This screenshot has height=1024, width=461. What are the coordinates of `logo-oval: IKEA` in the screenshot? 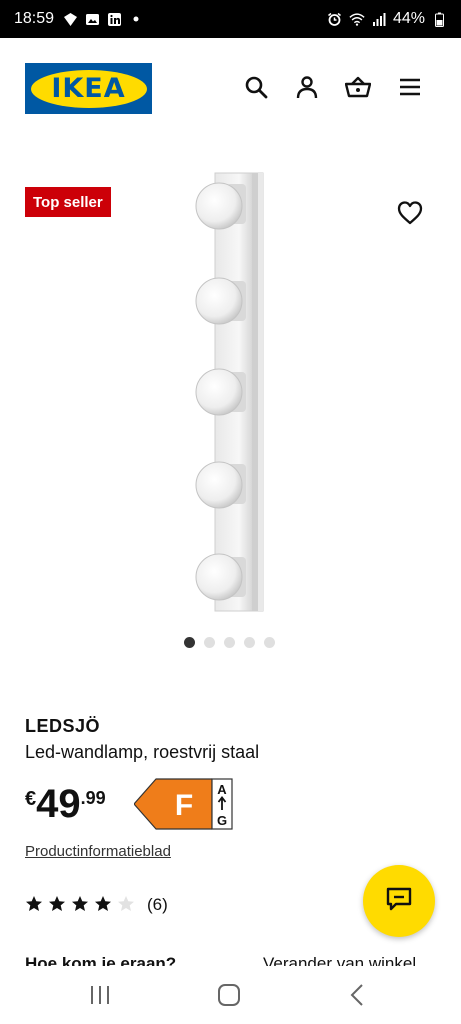 It's located at (88, 88).